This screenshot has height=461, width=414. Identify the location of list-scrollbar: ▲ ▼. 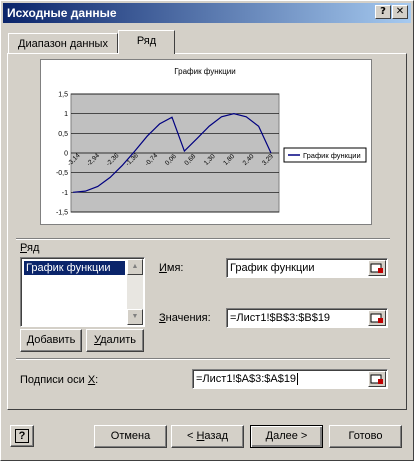
(135, 292).